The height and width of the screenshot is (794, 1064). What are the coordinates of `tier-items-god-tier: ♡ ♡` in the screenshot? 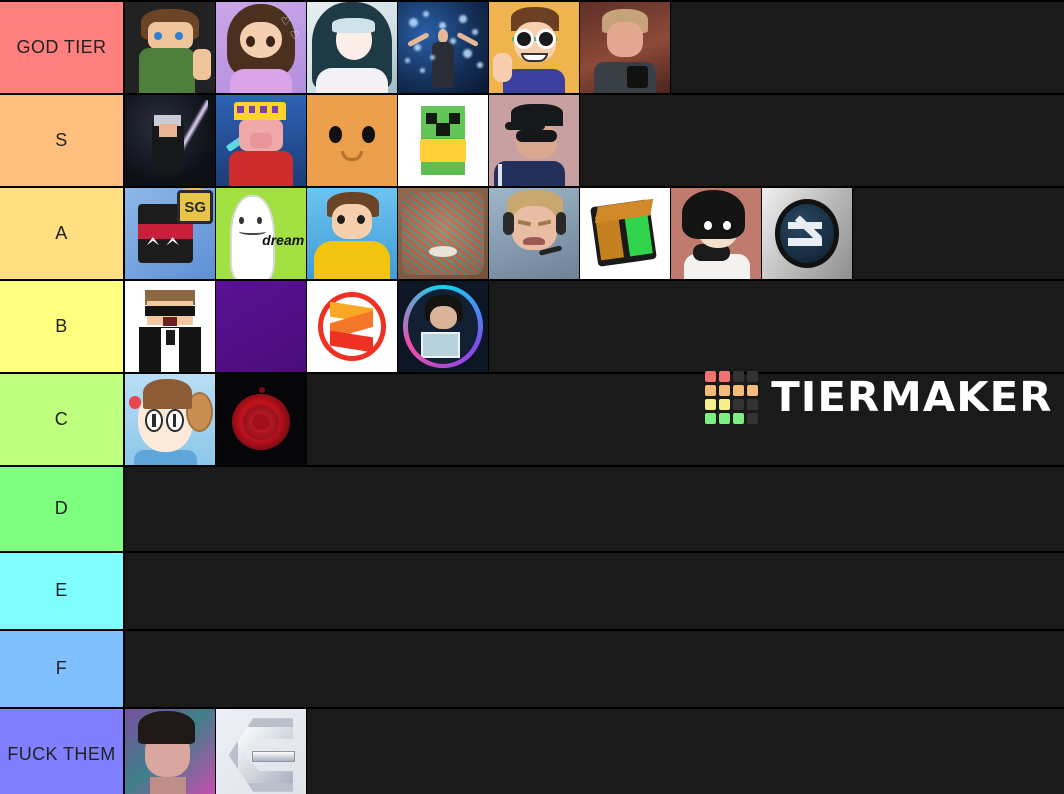 It's located at (594, 47).